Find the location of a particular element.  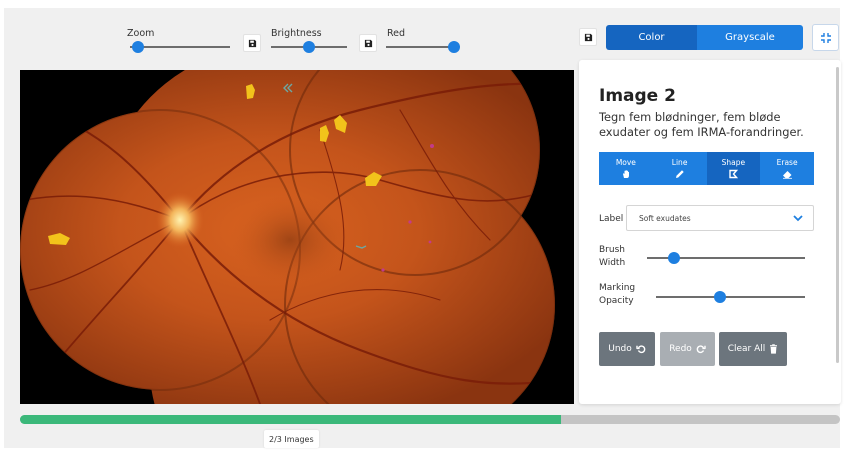

marking-opacity-slider-thumb is located at coordinates (720, 297).